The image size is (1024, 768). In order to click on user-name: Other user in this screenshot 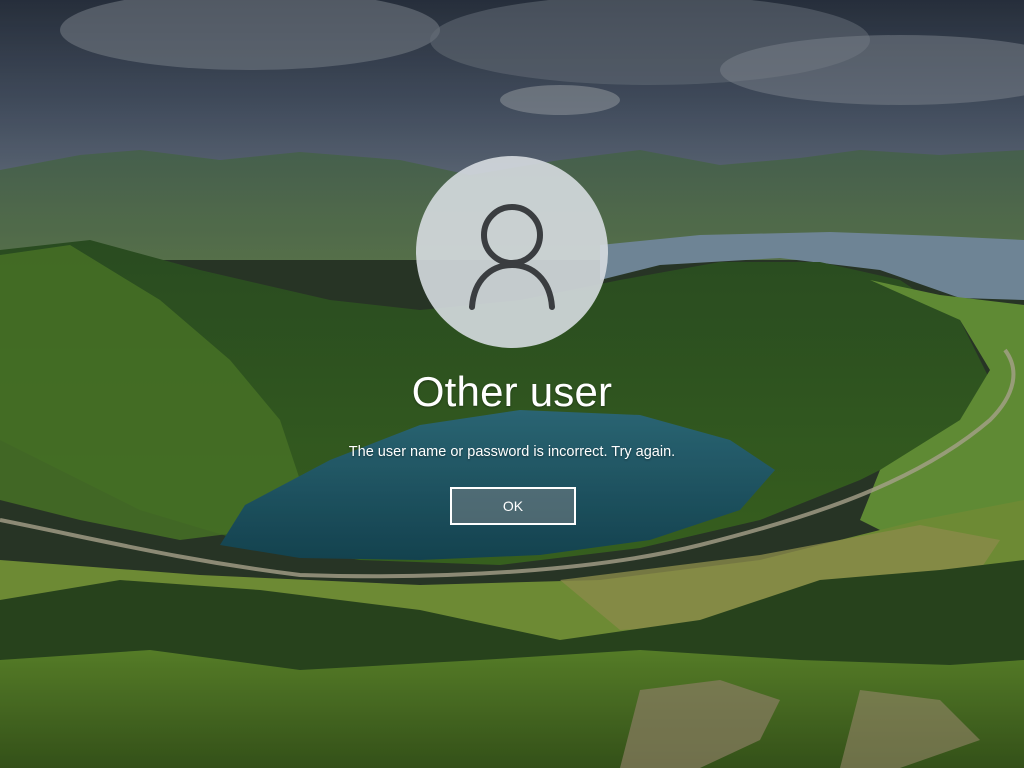, I will do `click(512, 391)`.